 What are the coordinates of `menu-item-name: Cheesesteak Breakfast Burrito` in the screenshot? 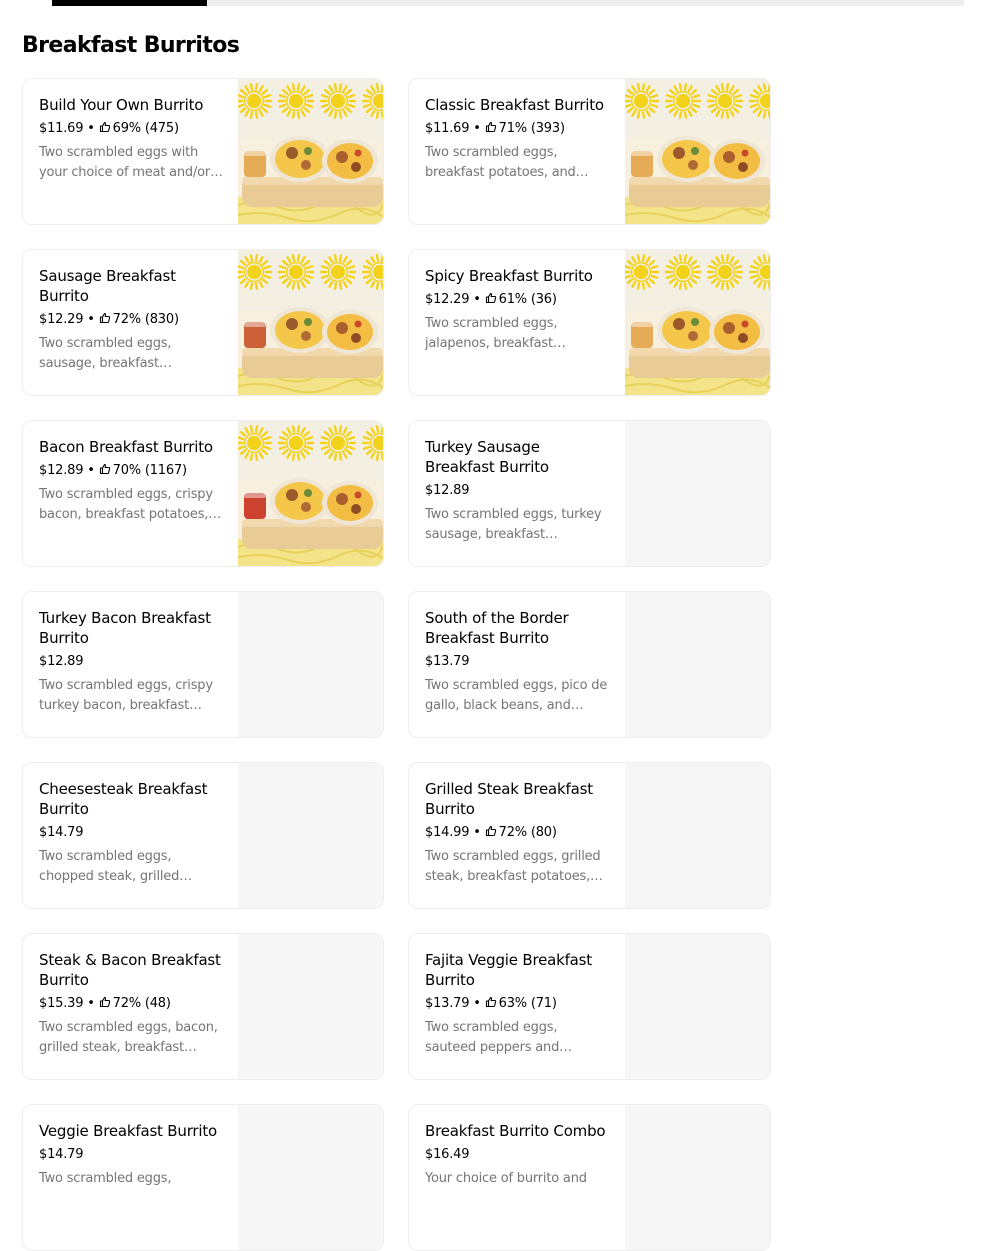 It's located at (123, 799).